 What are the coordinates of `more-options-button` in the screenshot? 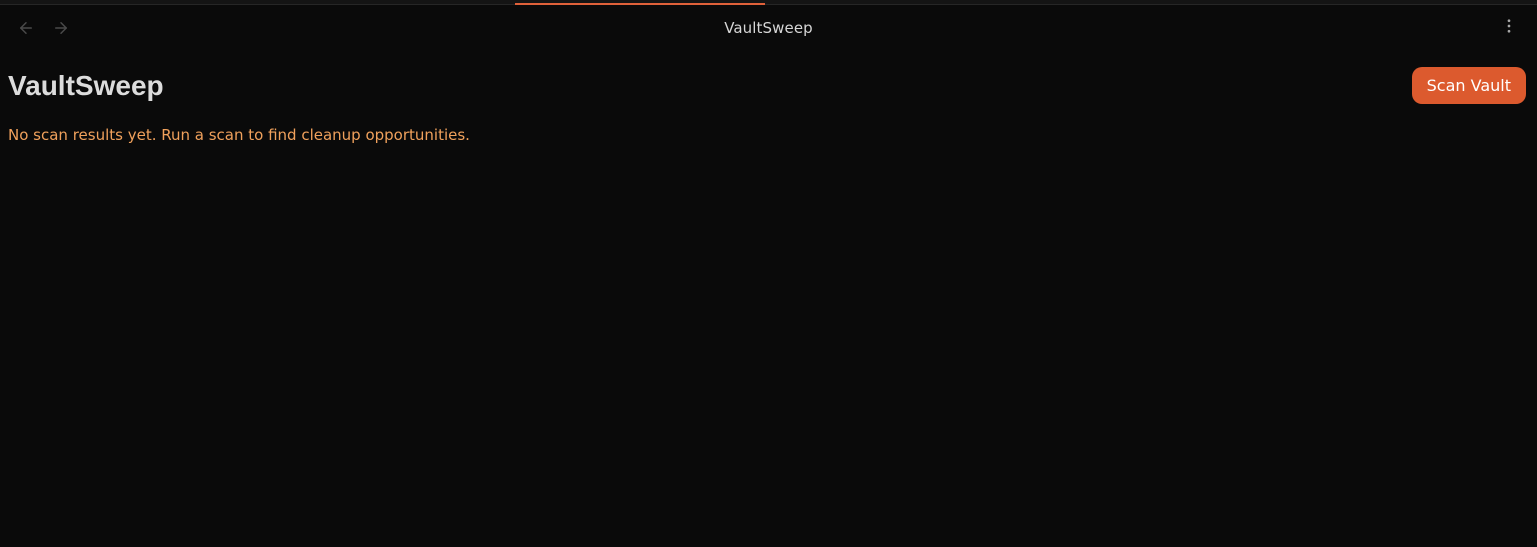 It's located at (1509, 28).